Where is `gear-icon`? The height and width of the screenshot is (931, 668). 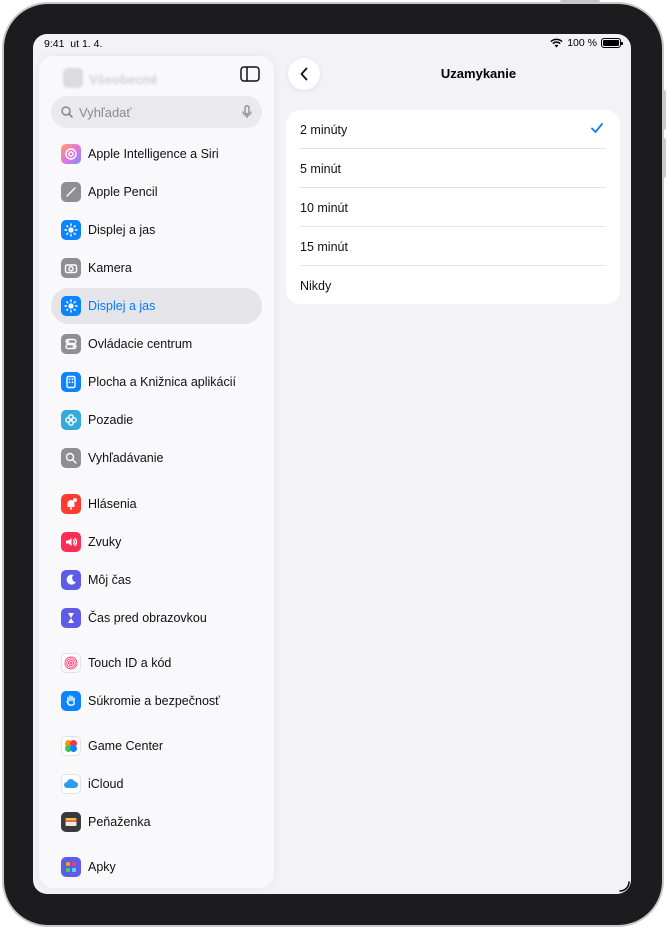
gear-icon is located at coordinates (73, 78).